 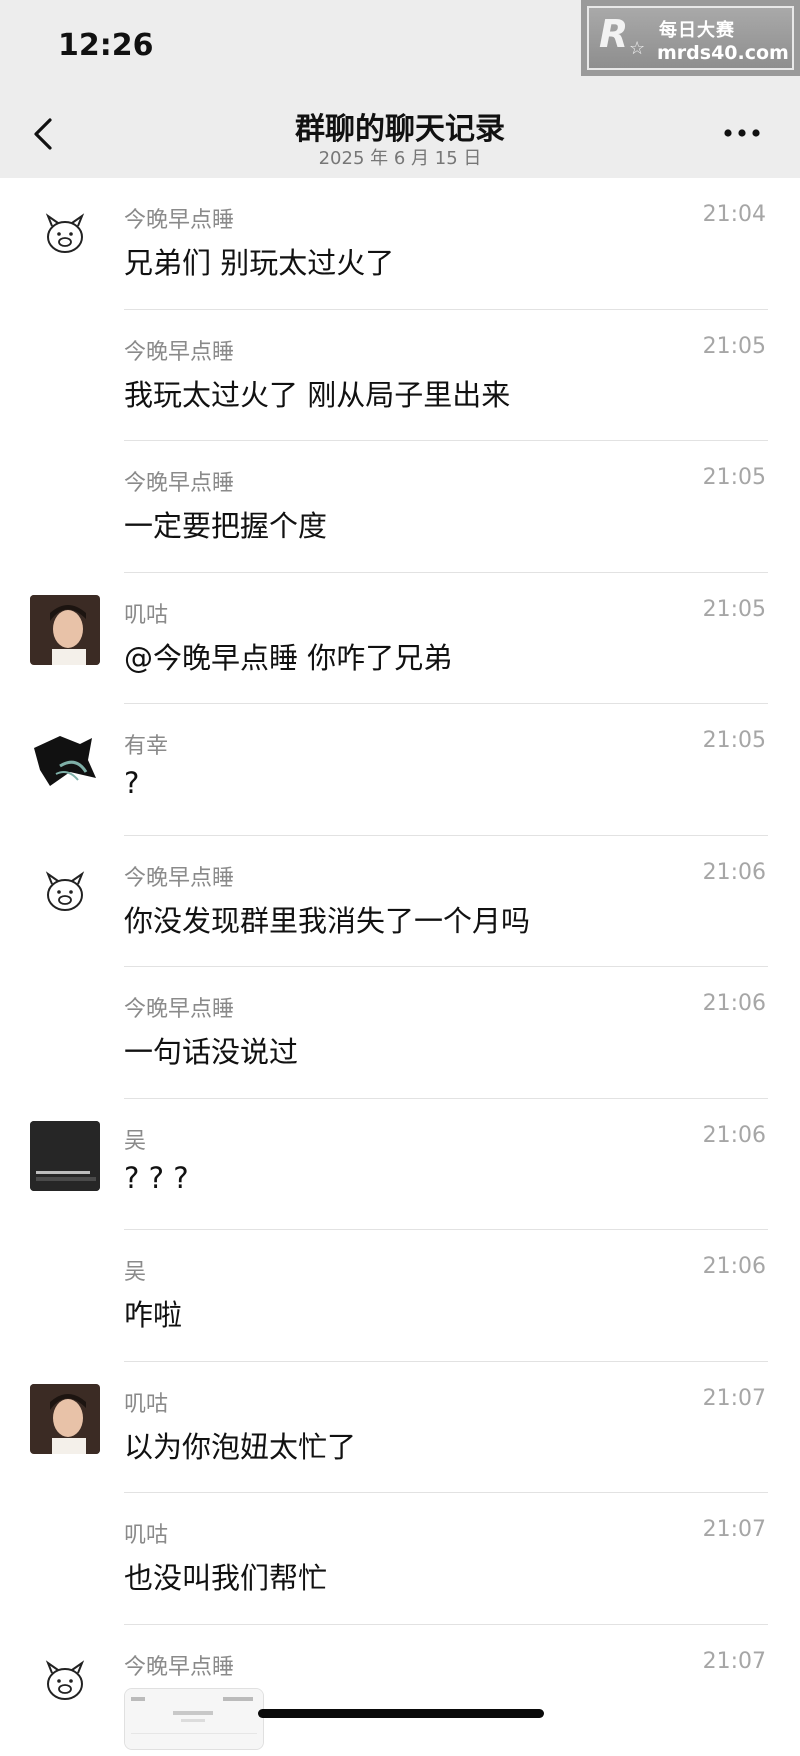 What do you see at coordinates (400, 1690) in the screenshot?
I see `message-item: 今晚早点睡 21:07` at bounding box center [400, 1690].